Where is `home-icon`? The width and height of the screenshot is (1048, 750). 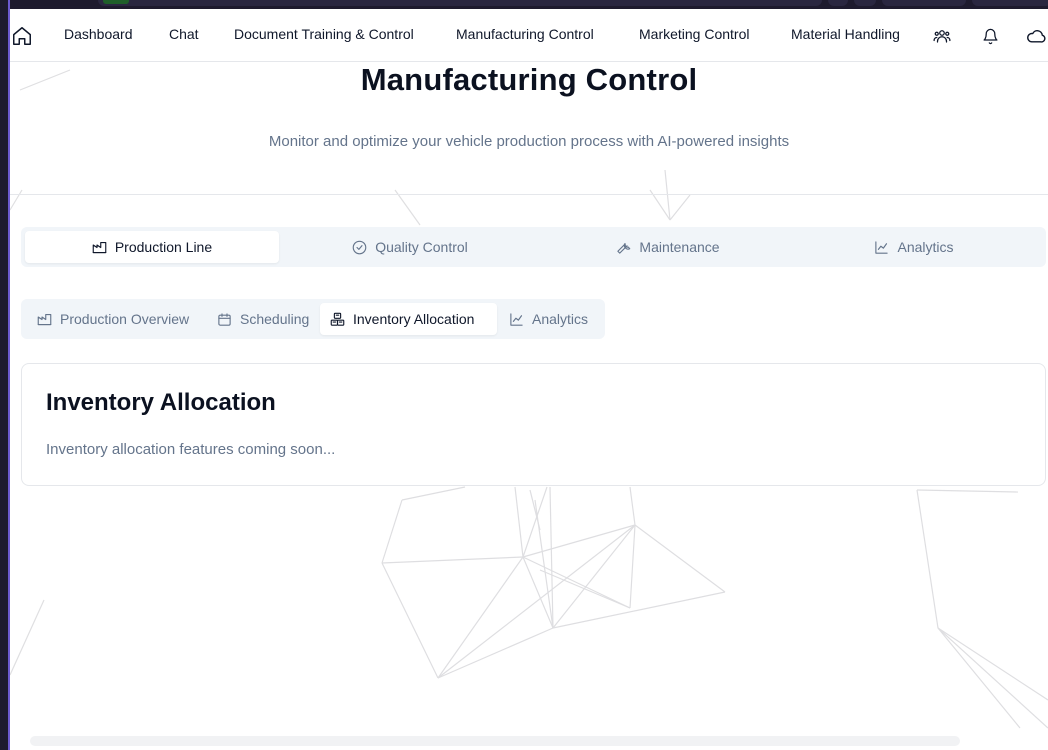 home-icon is located at coordinates (22, 36).